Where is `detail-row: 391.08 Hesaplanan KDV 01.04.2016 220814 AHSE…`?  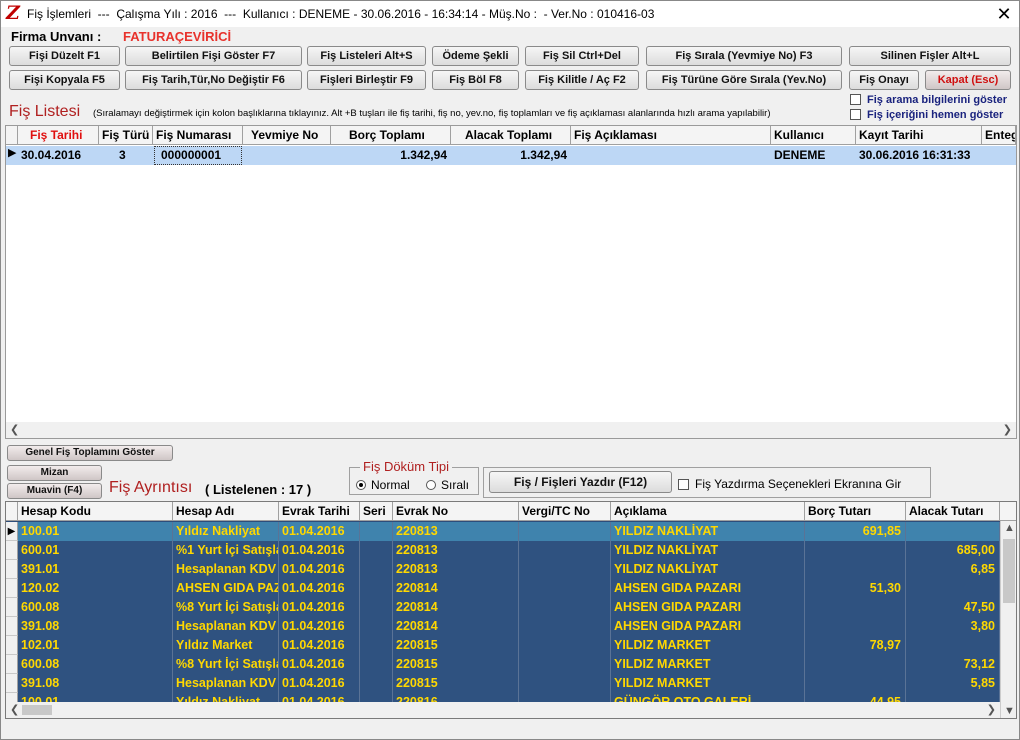 detail-row: 391.08 Hesaplanan KDV 01.04.2016 220814 AHSE… is located at coordinates (503, 626).